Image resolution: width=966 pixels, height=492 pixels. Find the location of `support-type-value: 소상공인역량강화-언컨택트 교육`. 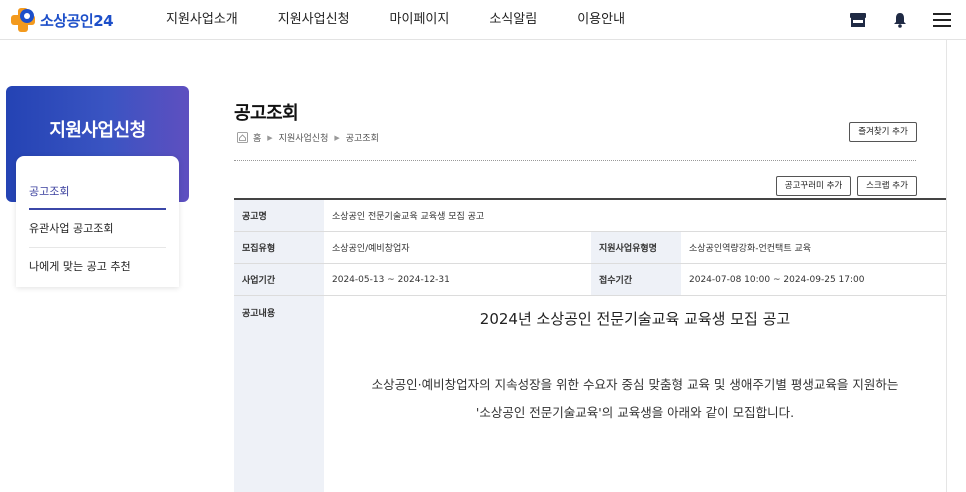

support-type-value: 소상공인역량강화-언컨택트 교육 is located at coordinates (750, 249).